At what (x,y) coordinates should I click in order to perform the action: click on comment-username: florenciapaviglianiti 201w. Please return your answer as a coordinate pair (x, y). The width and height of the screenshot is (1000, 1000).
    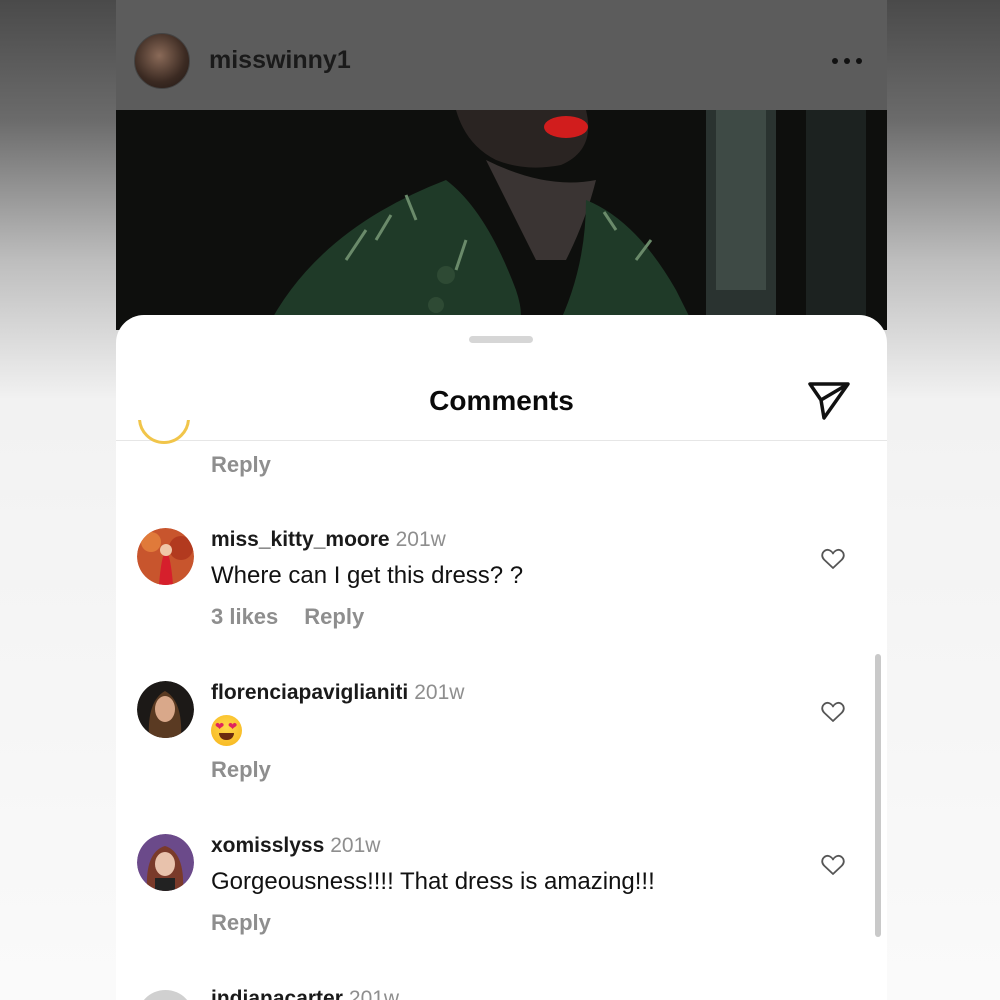
    Looking at the image, I should click on (337, 693).